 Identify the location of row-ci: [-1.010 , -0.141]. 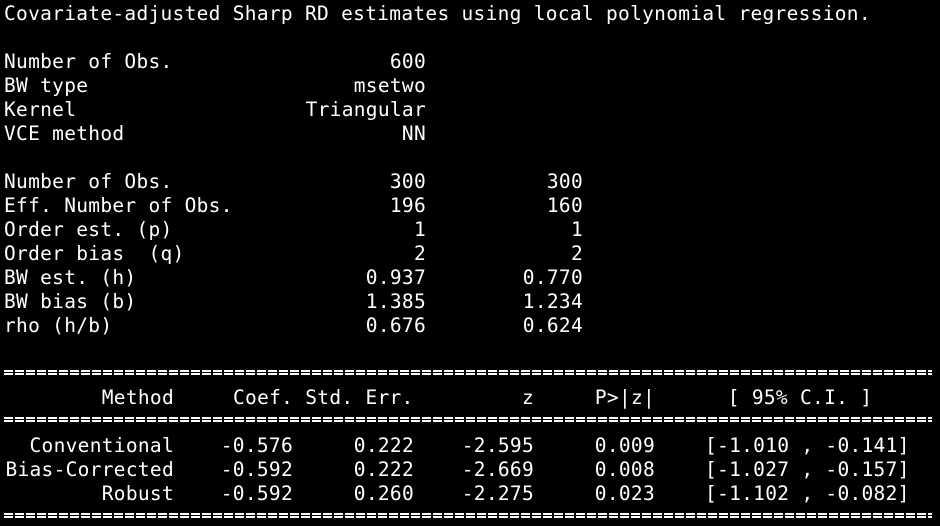
(807, 445).